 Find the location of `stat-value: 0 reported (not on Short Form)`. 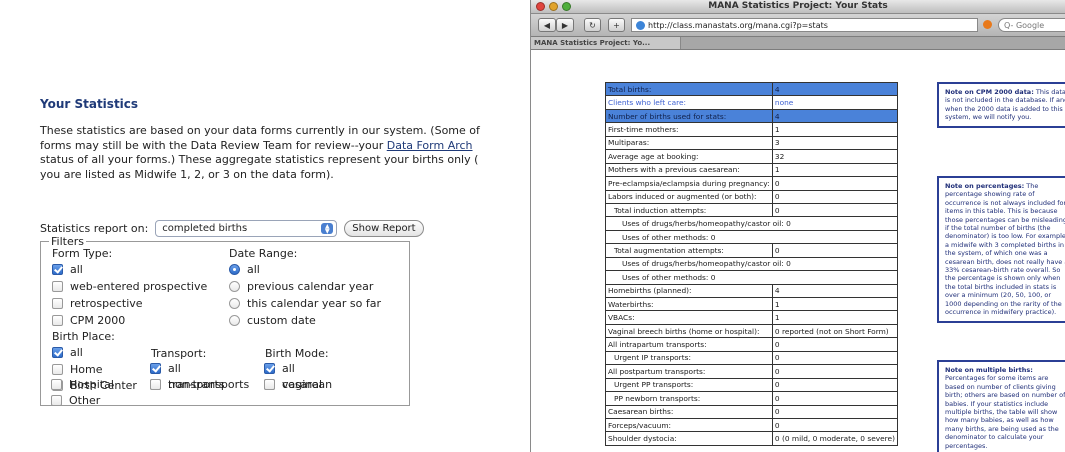

stat-value: 0 reported (not on Short Form) is located at coordinates (835, 331).